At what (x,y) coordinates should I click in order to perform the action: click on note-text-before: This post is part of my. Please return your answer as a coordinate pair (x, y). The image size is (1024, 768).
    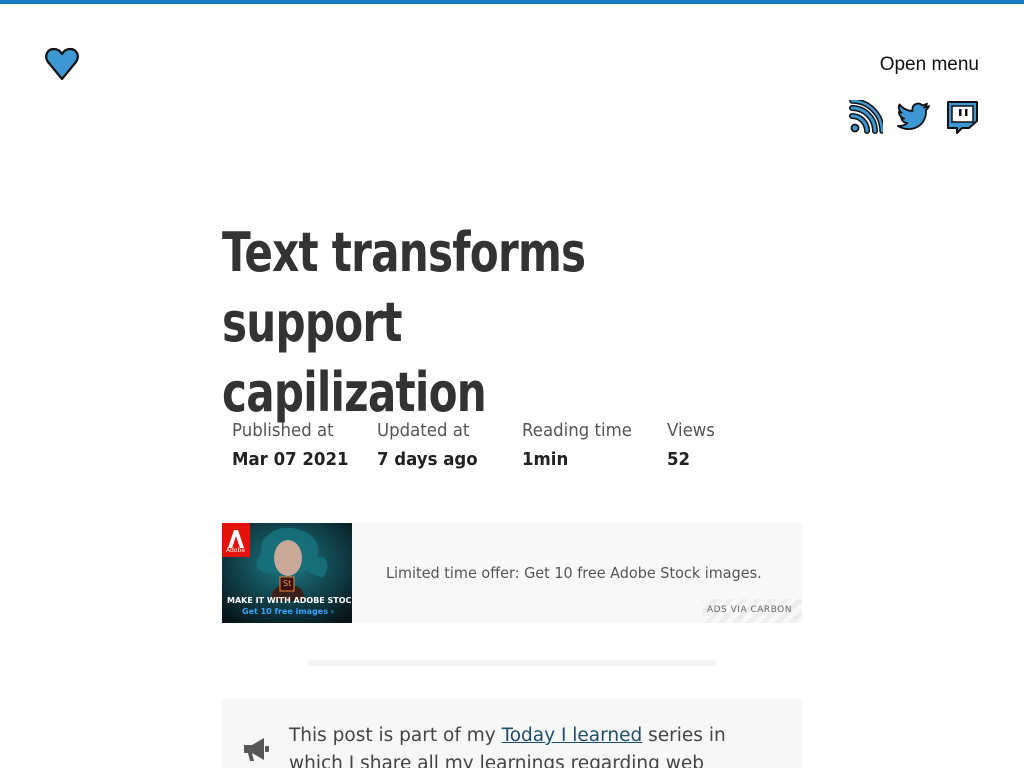
    Looking at the image, I should click on (395, 735).